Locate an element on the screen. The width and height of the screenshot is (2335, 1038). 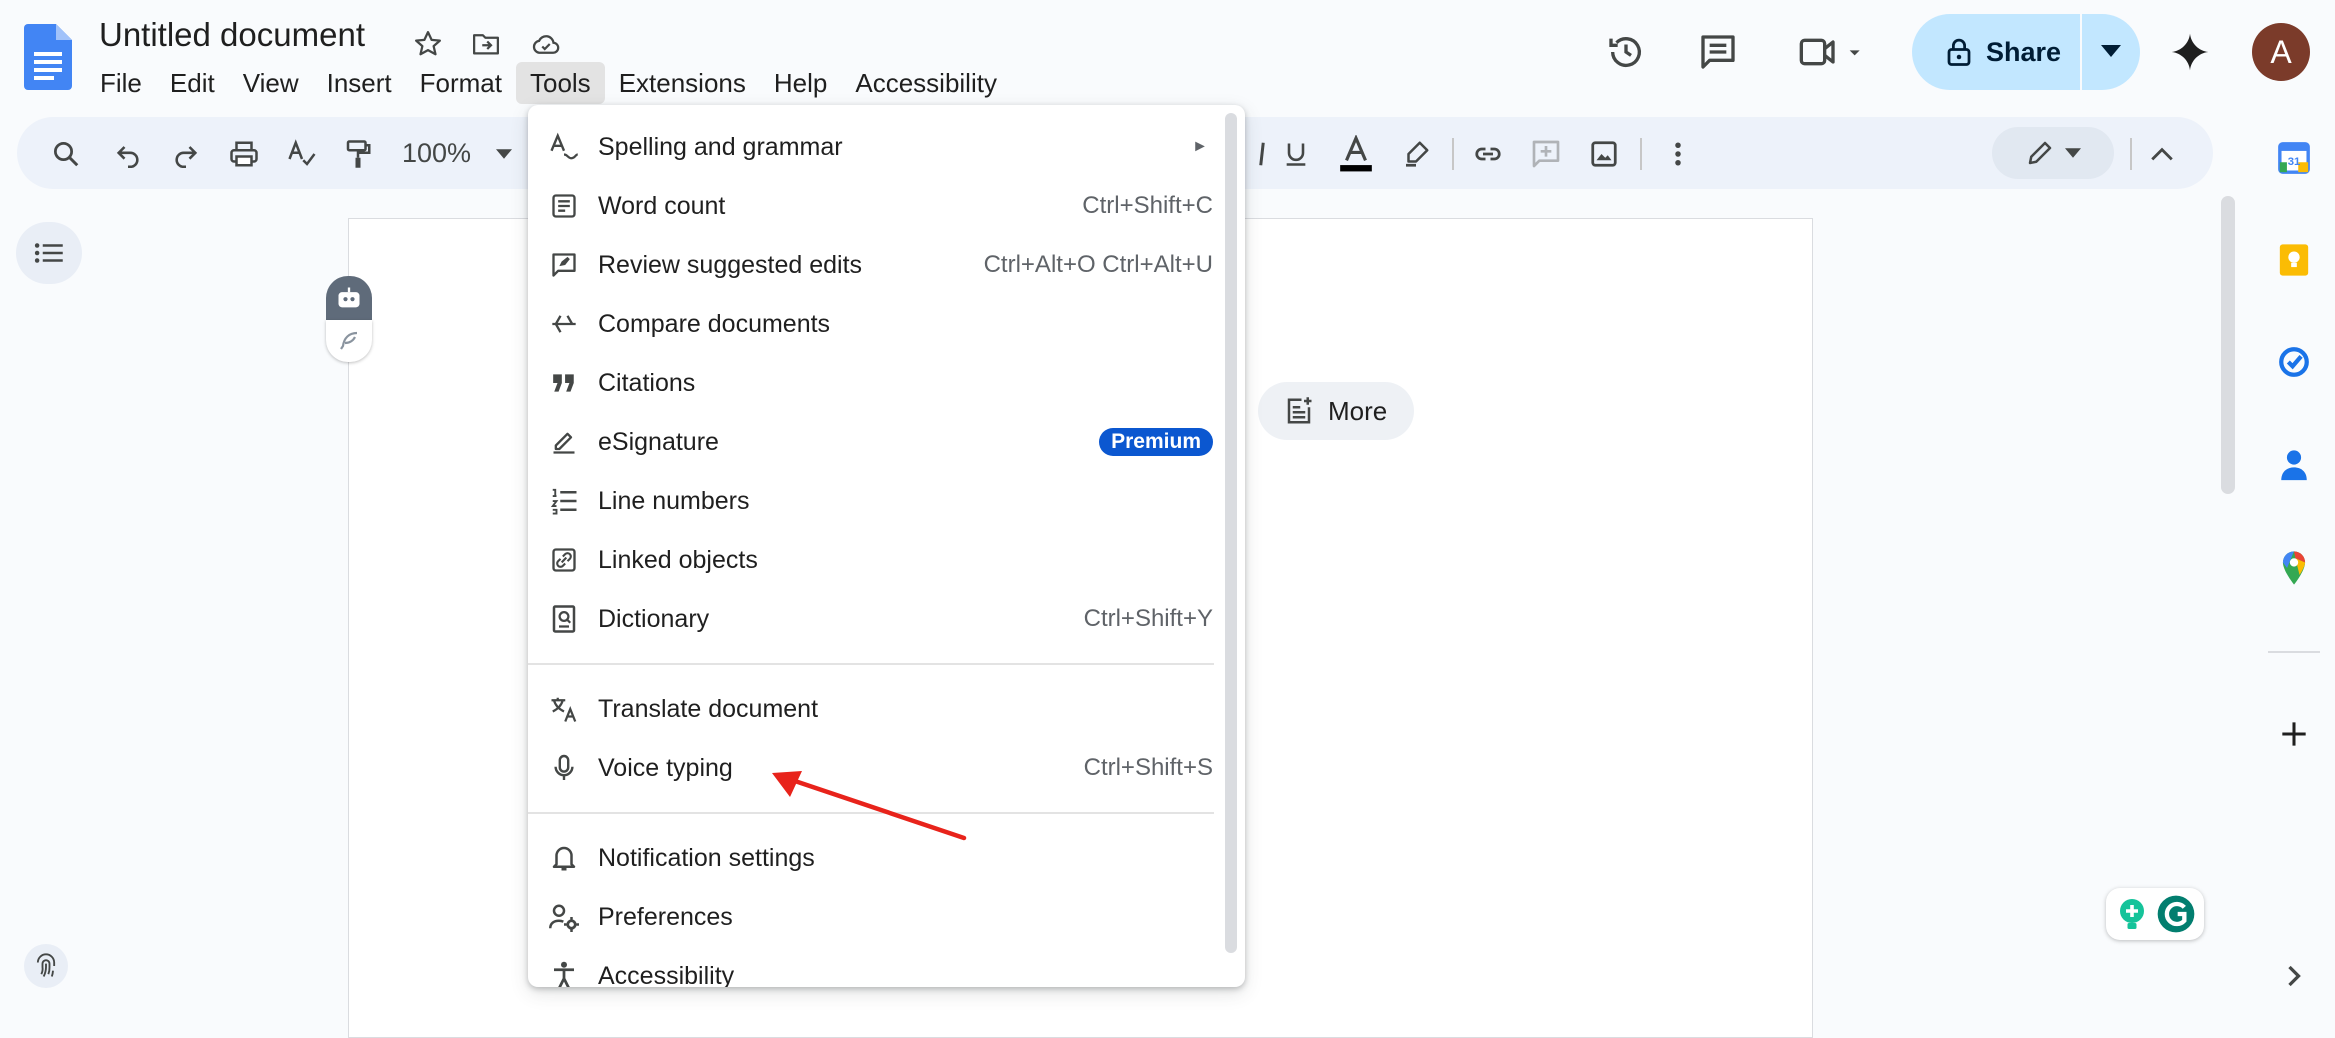
cloud-saved-icon is located at coordinates (546, 44).